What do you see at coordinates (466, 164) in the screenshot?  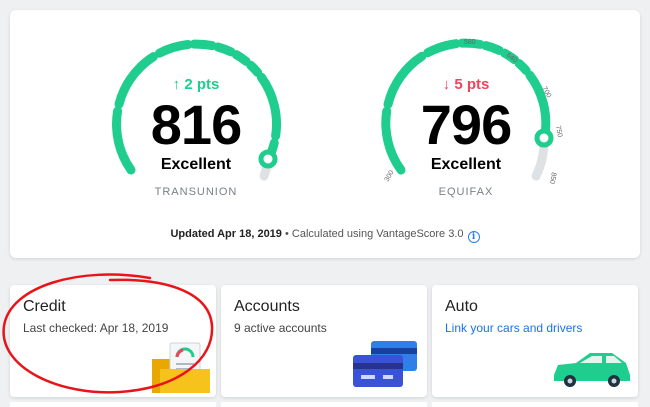 I see `equifax-rating: Excellent` at bounding box center [466, 164].